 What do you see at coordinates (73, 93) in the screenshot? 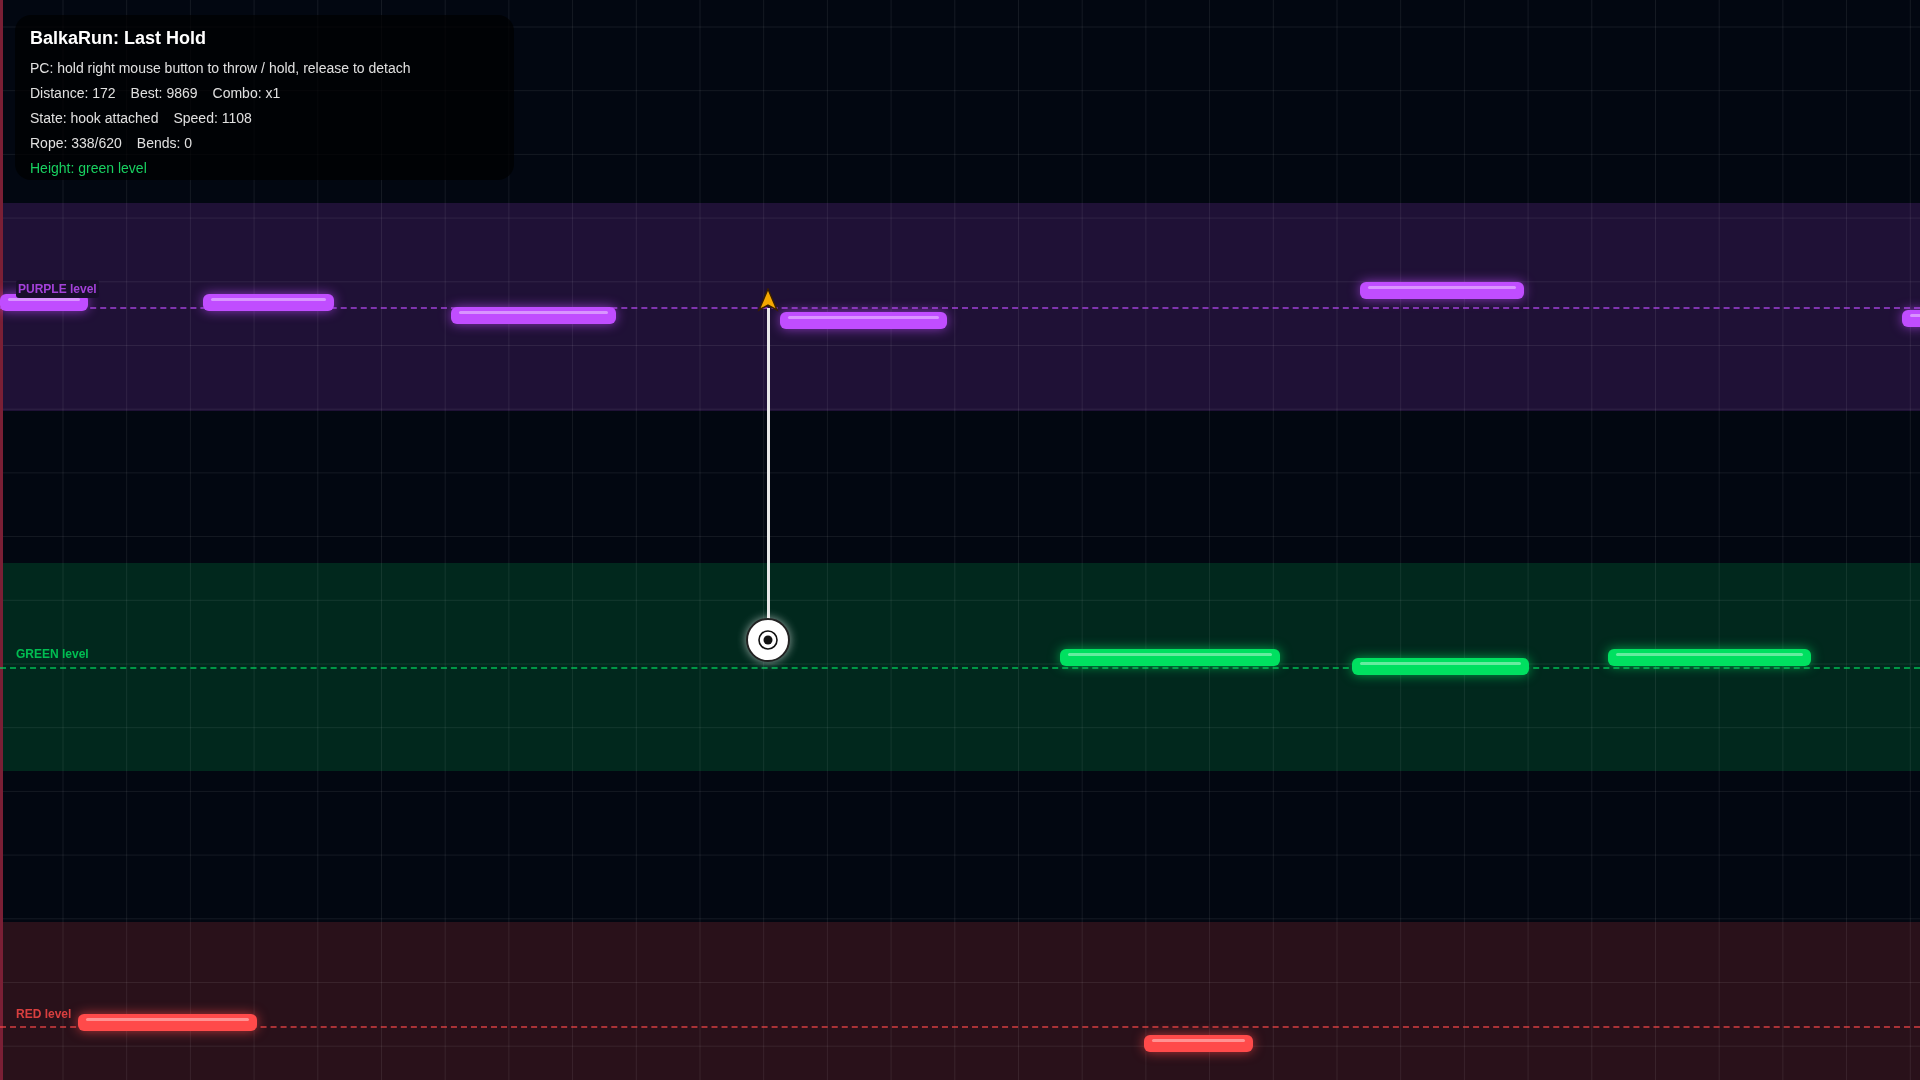
I see `stat-text: Distance: 172` at bounding box center [73, 93].